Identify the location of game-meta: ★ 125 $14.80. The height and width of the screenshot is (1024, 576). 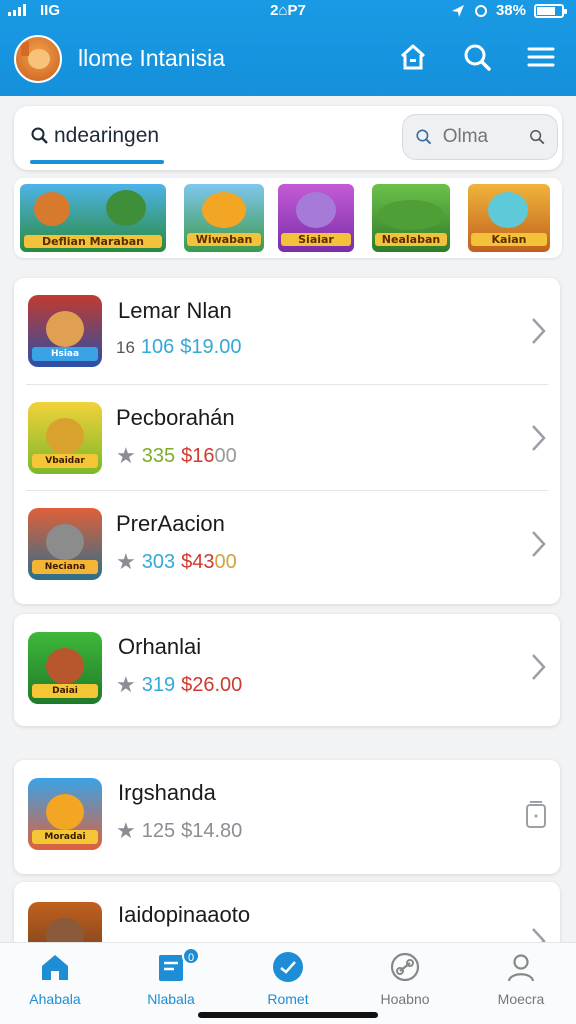
(179, 831).